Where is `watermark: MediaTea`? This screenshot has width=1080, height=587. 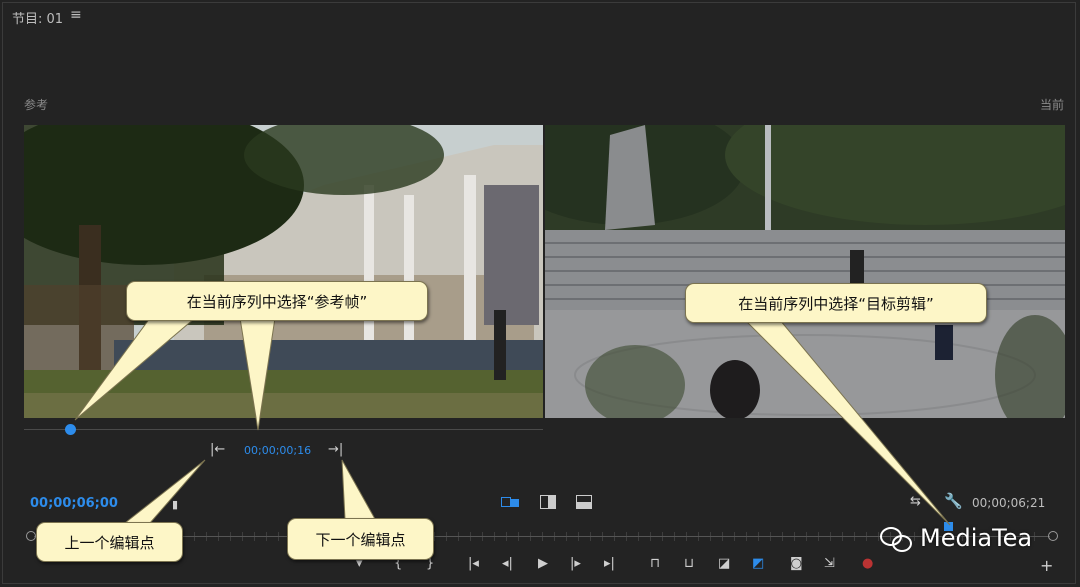
watermark: MediaTea is located at coordinates (956, 538).